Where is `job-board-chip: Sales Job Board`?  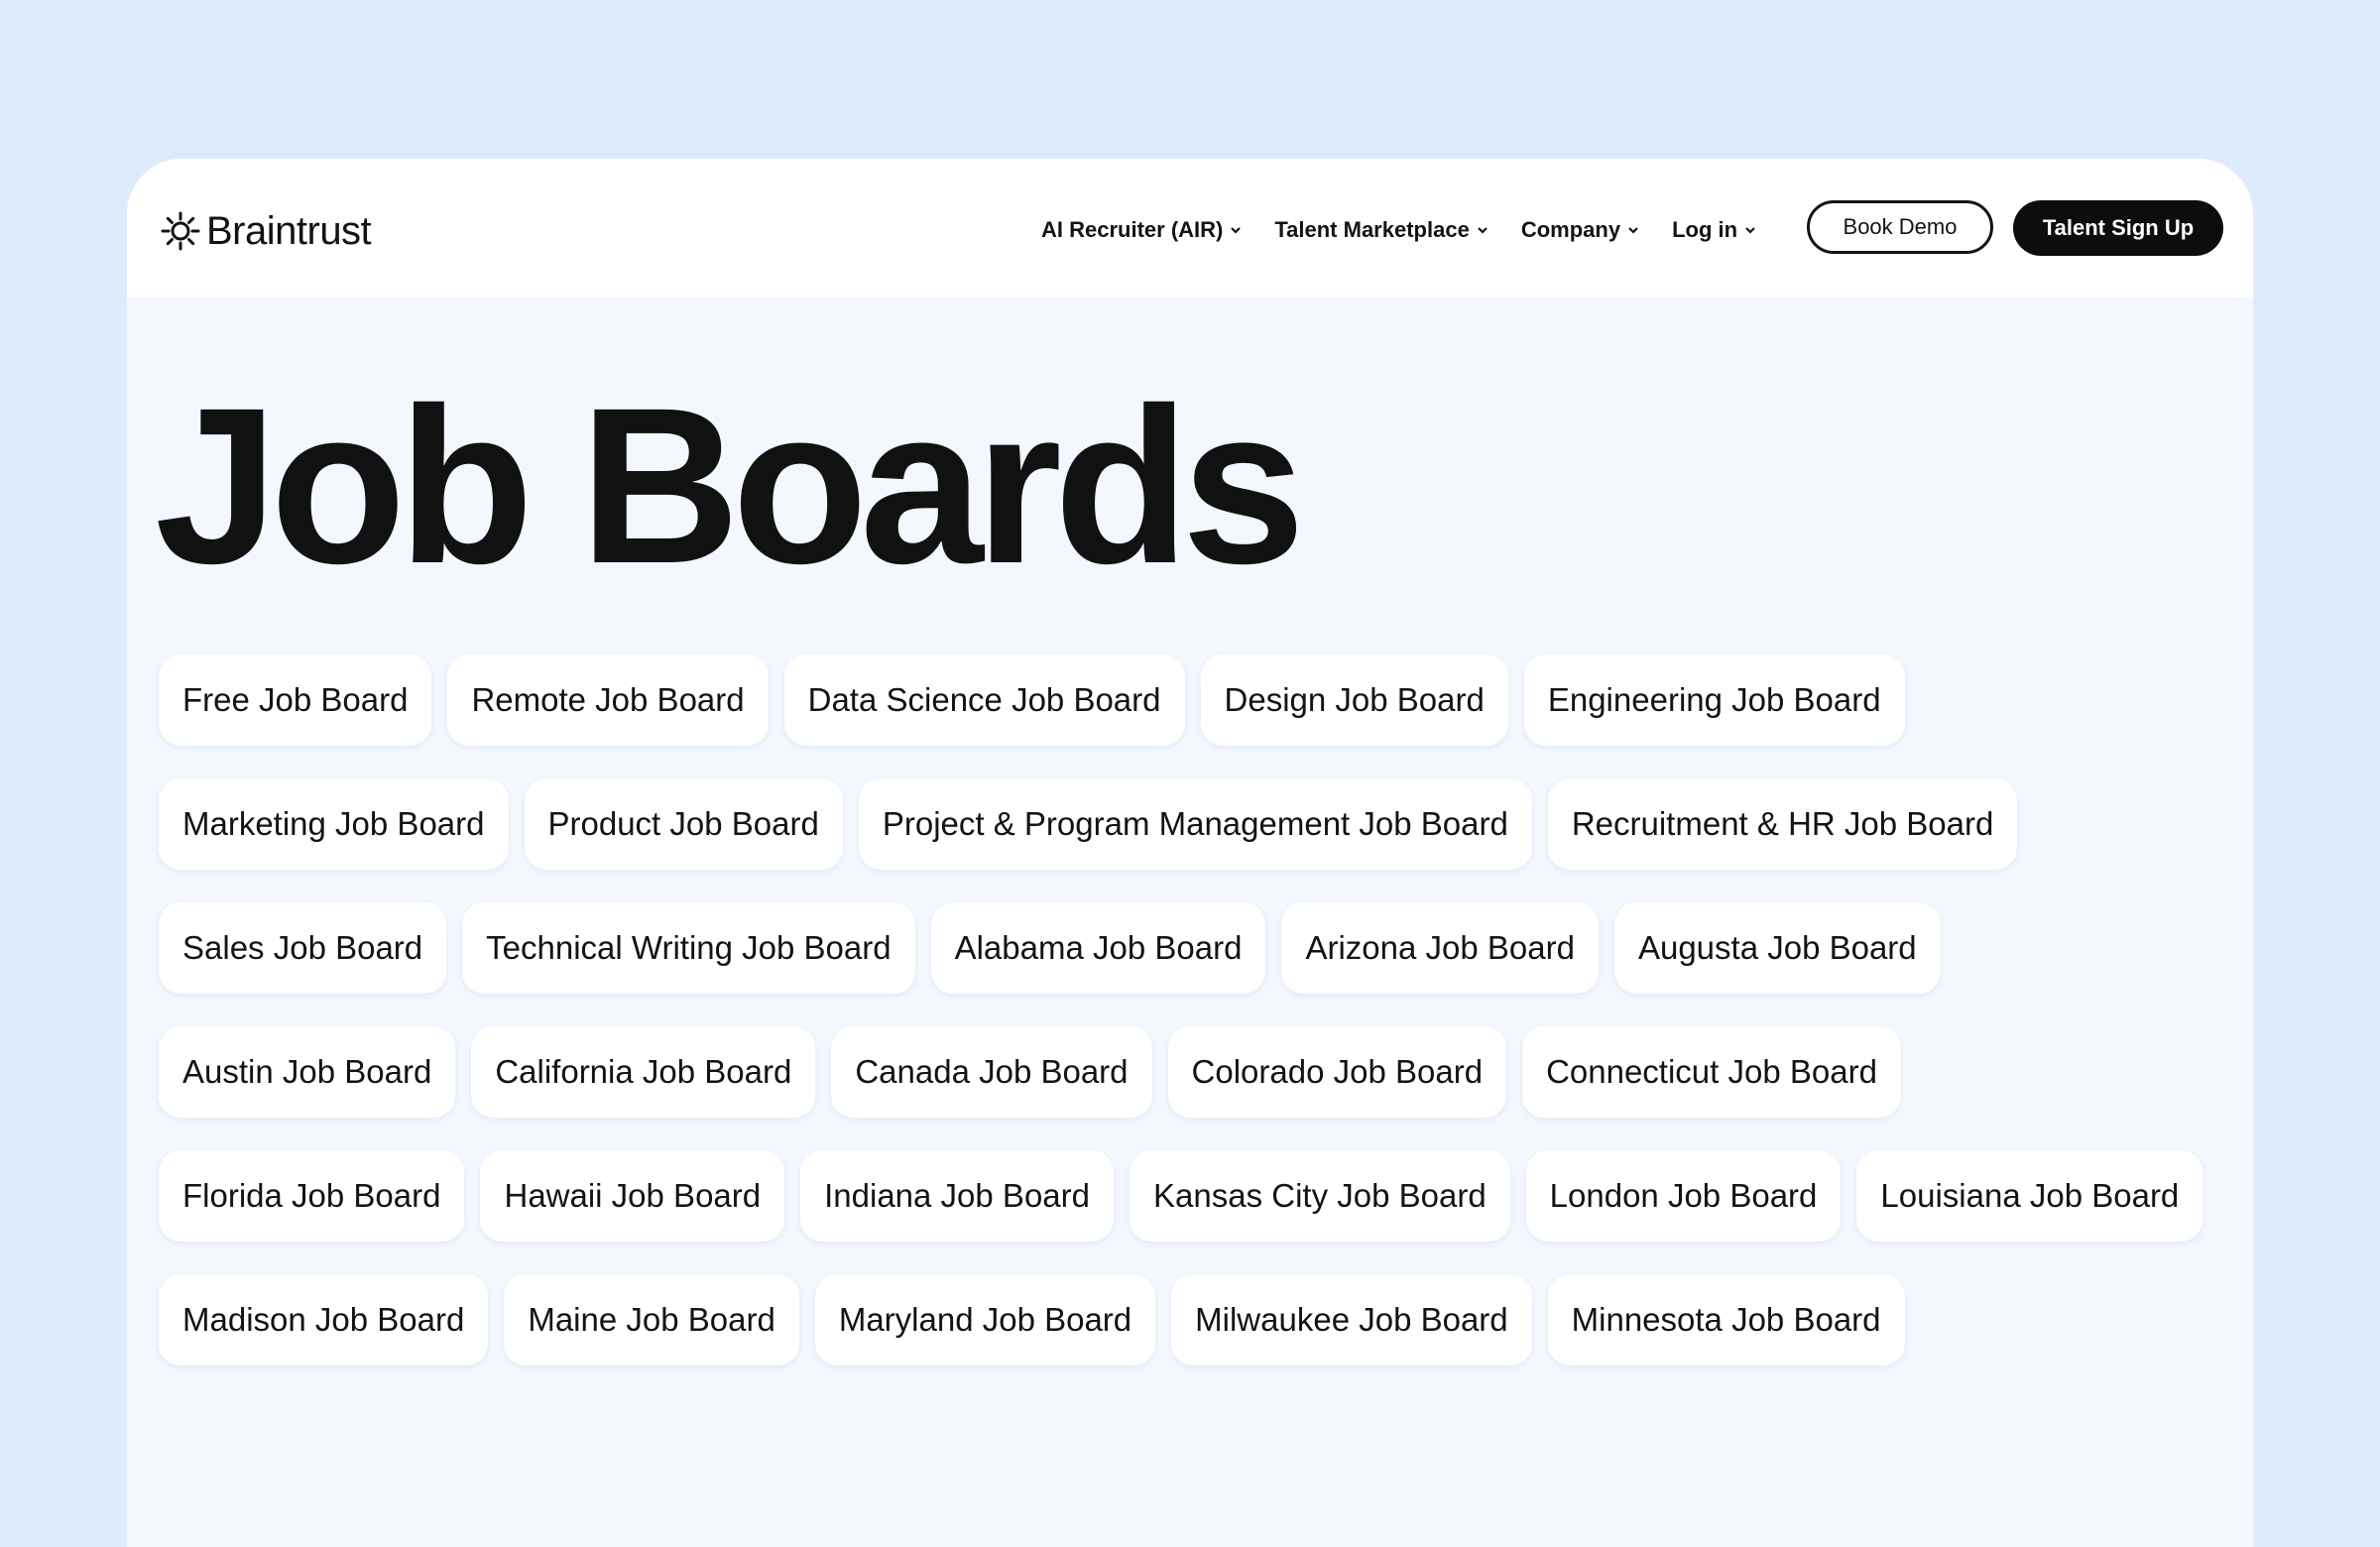
job-board-chip: Sales Job Board is located at coordinates (303, 948).